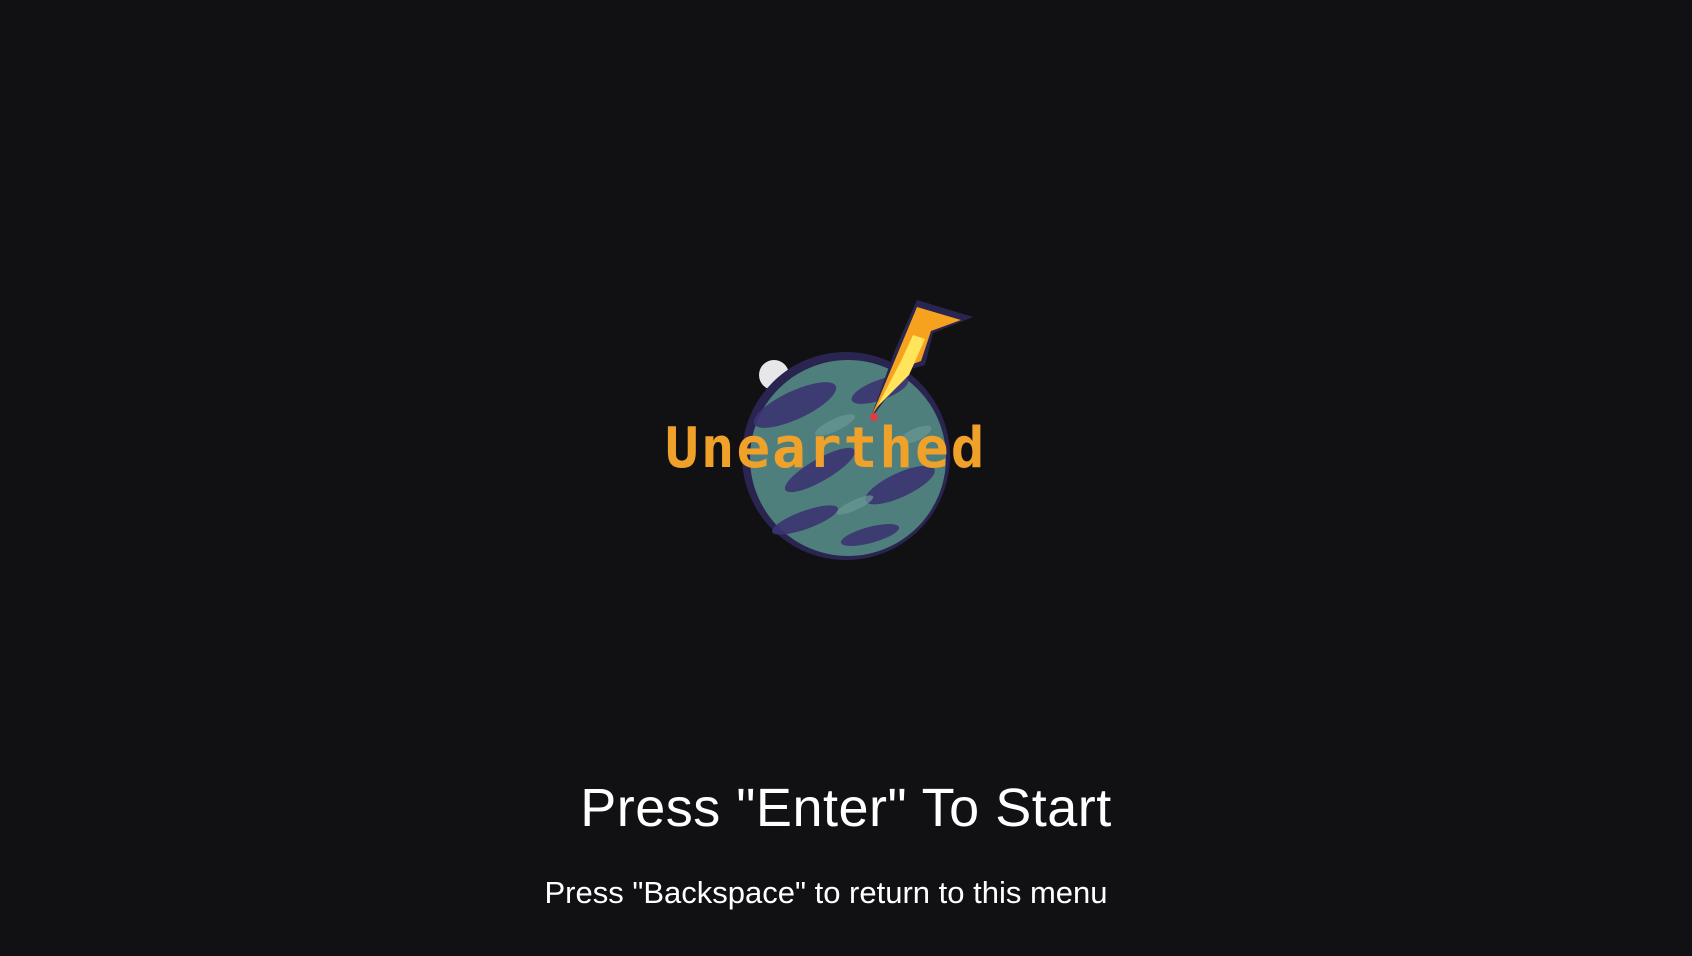 The width and height of the screenshot is (1692, 956). What do you see at coordinates (846, 808) in the screenshot?
I see `start-prompt: Press "Enter" To Start` at bounding box center [846, 808].